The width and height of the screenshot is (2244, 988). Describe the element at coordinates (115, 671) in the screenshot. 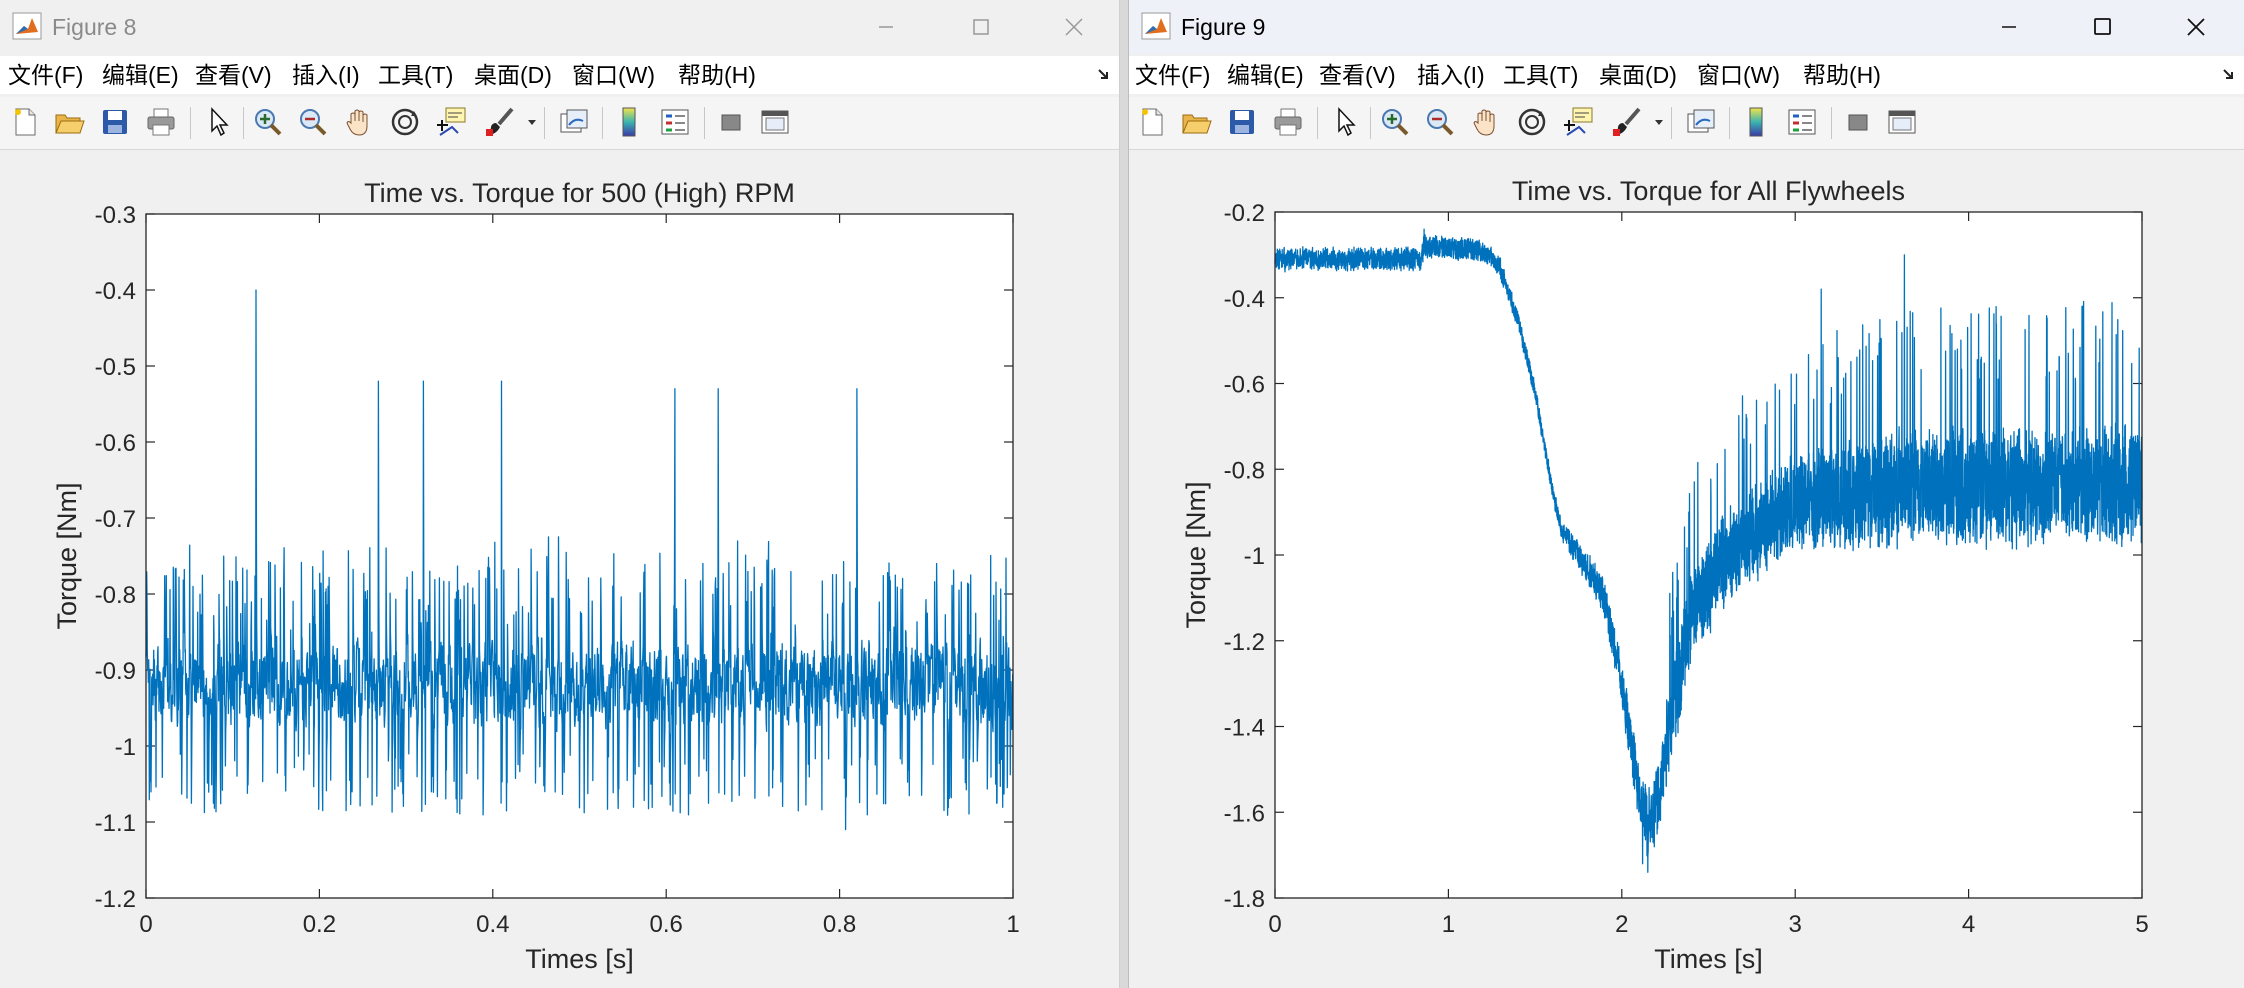

I see `y-tick-label: -0.9` at that location.